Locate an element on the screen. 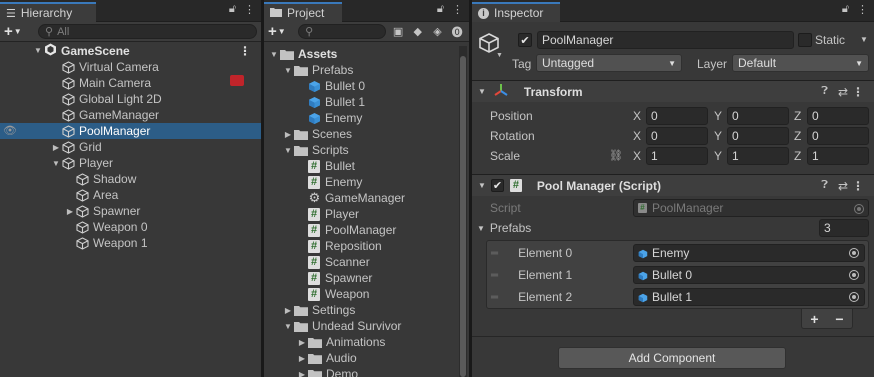 The height and width of the screenshot is (377, 874). create-asset-button: + ▼ is located at coordinates (281, 31).